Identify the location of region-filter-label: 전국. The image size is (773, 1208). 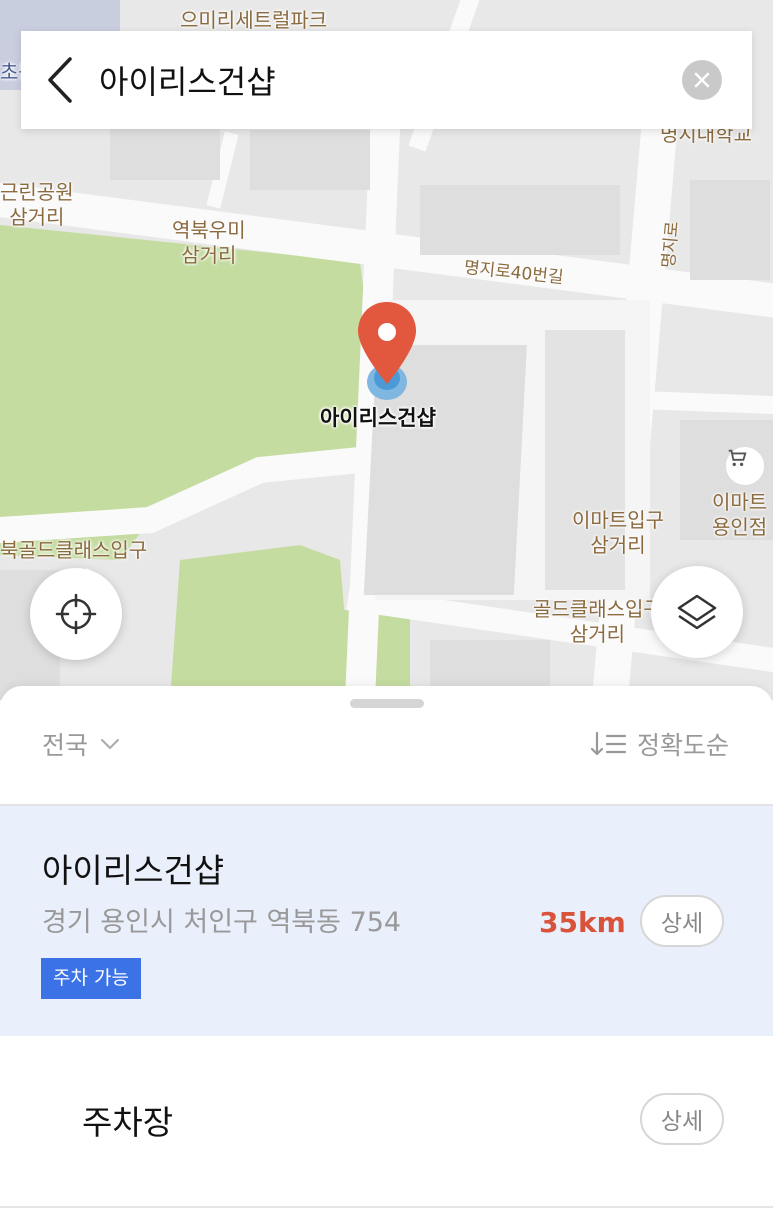
(65, 745).